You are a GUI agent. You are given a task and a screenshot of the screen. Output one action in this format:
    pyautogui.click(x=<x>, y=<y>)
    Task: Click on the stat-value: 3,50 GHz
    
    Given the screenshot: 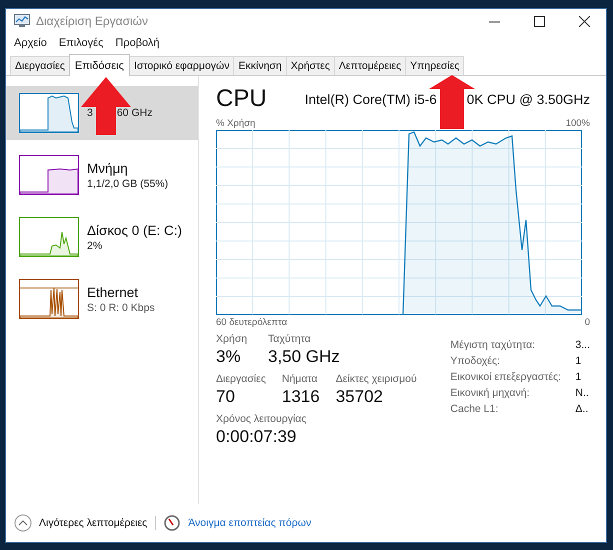 What is the action you would take?
    pyautogui.click(x=304, y=357)
    